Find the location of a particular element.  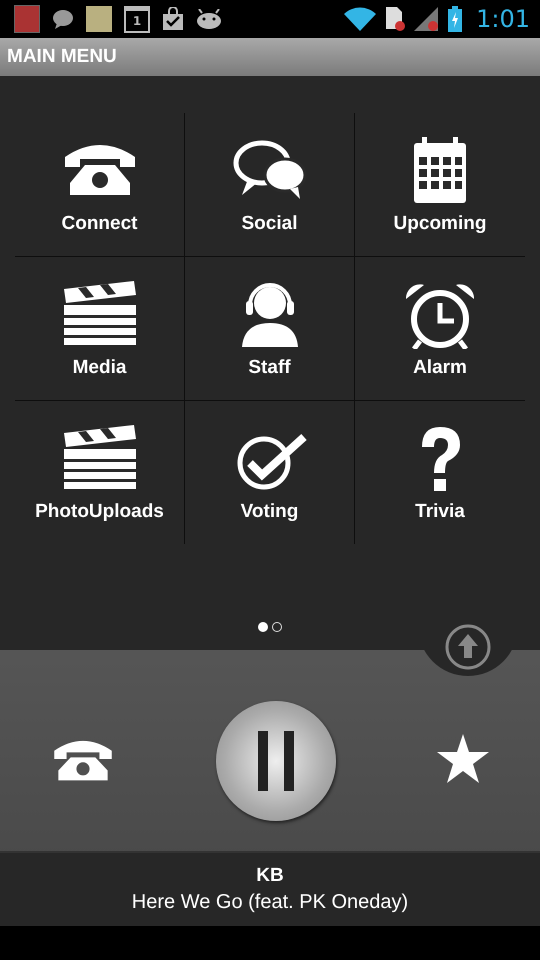

star-icon is located at coordinates (463, 759).